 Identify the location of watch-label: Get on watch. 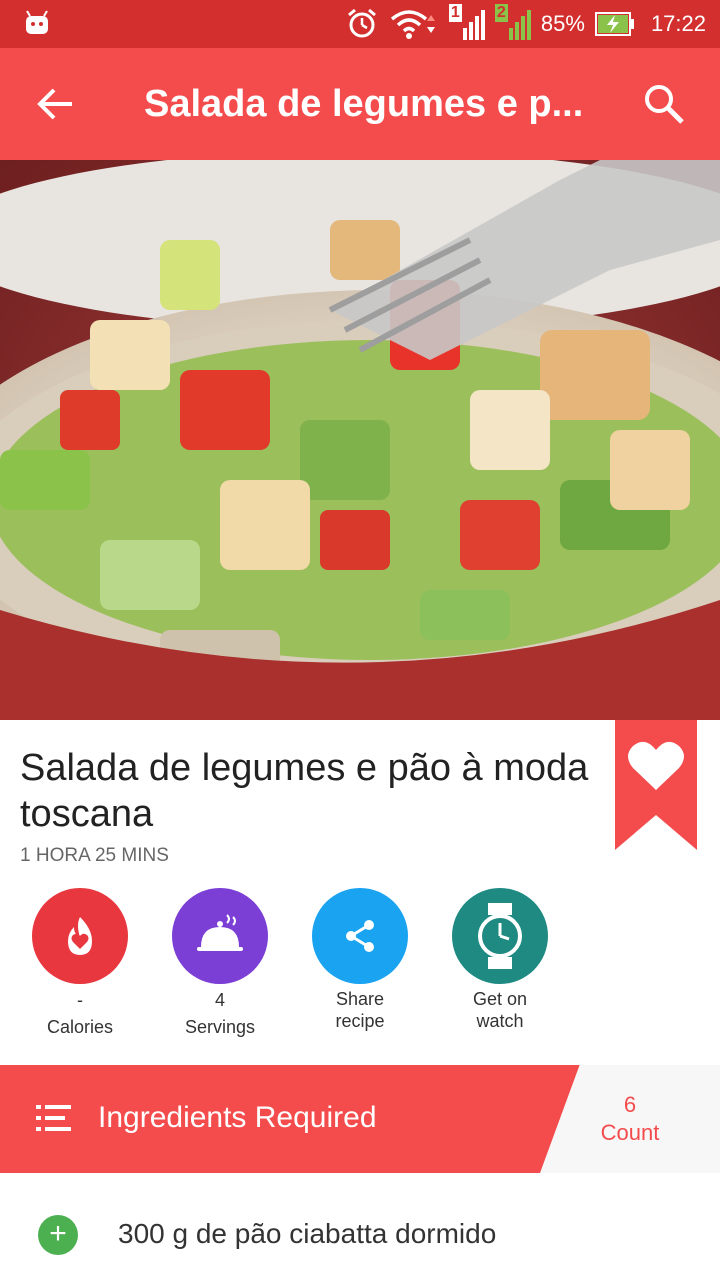
(500, 1010).